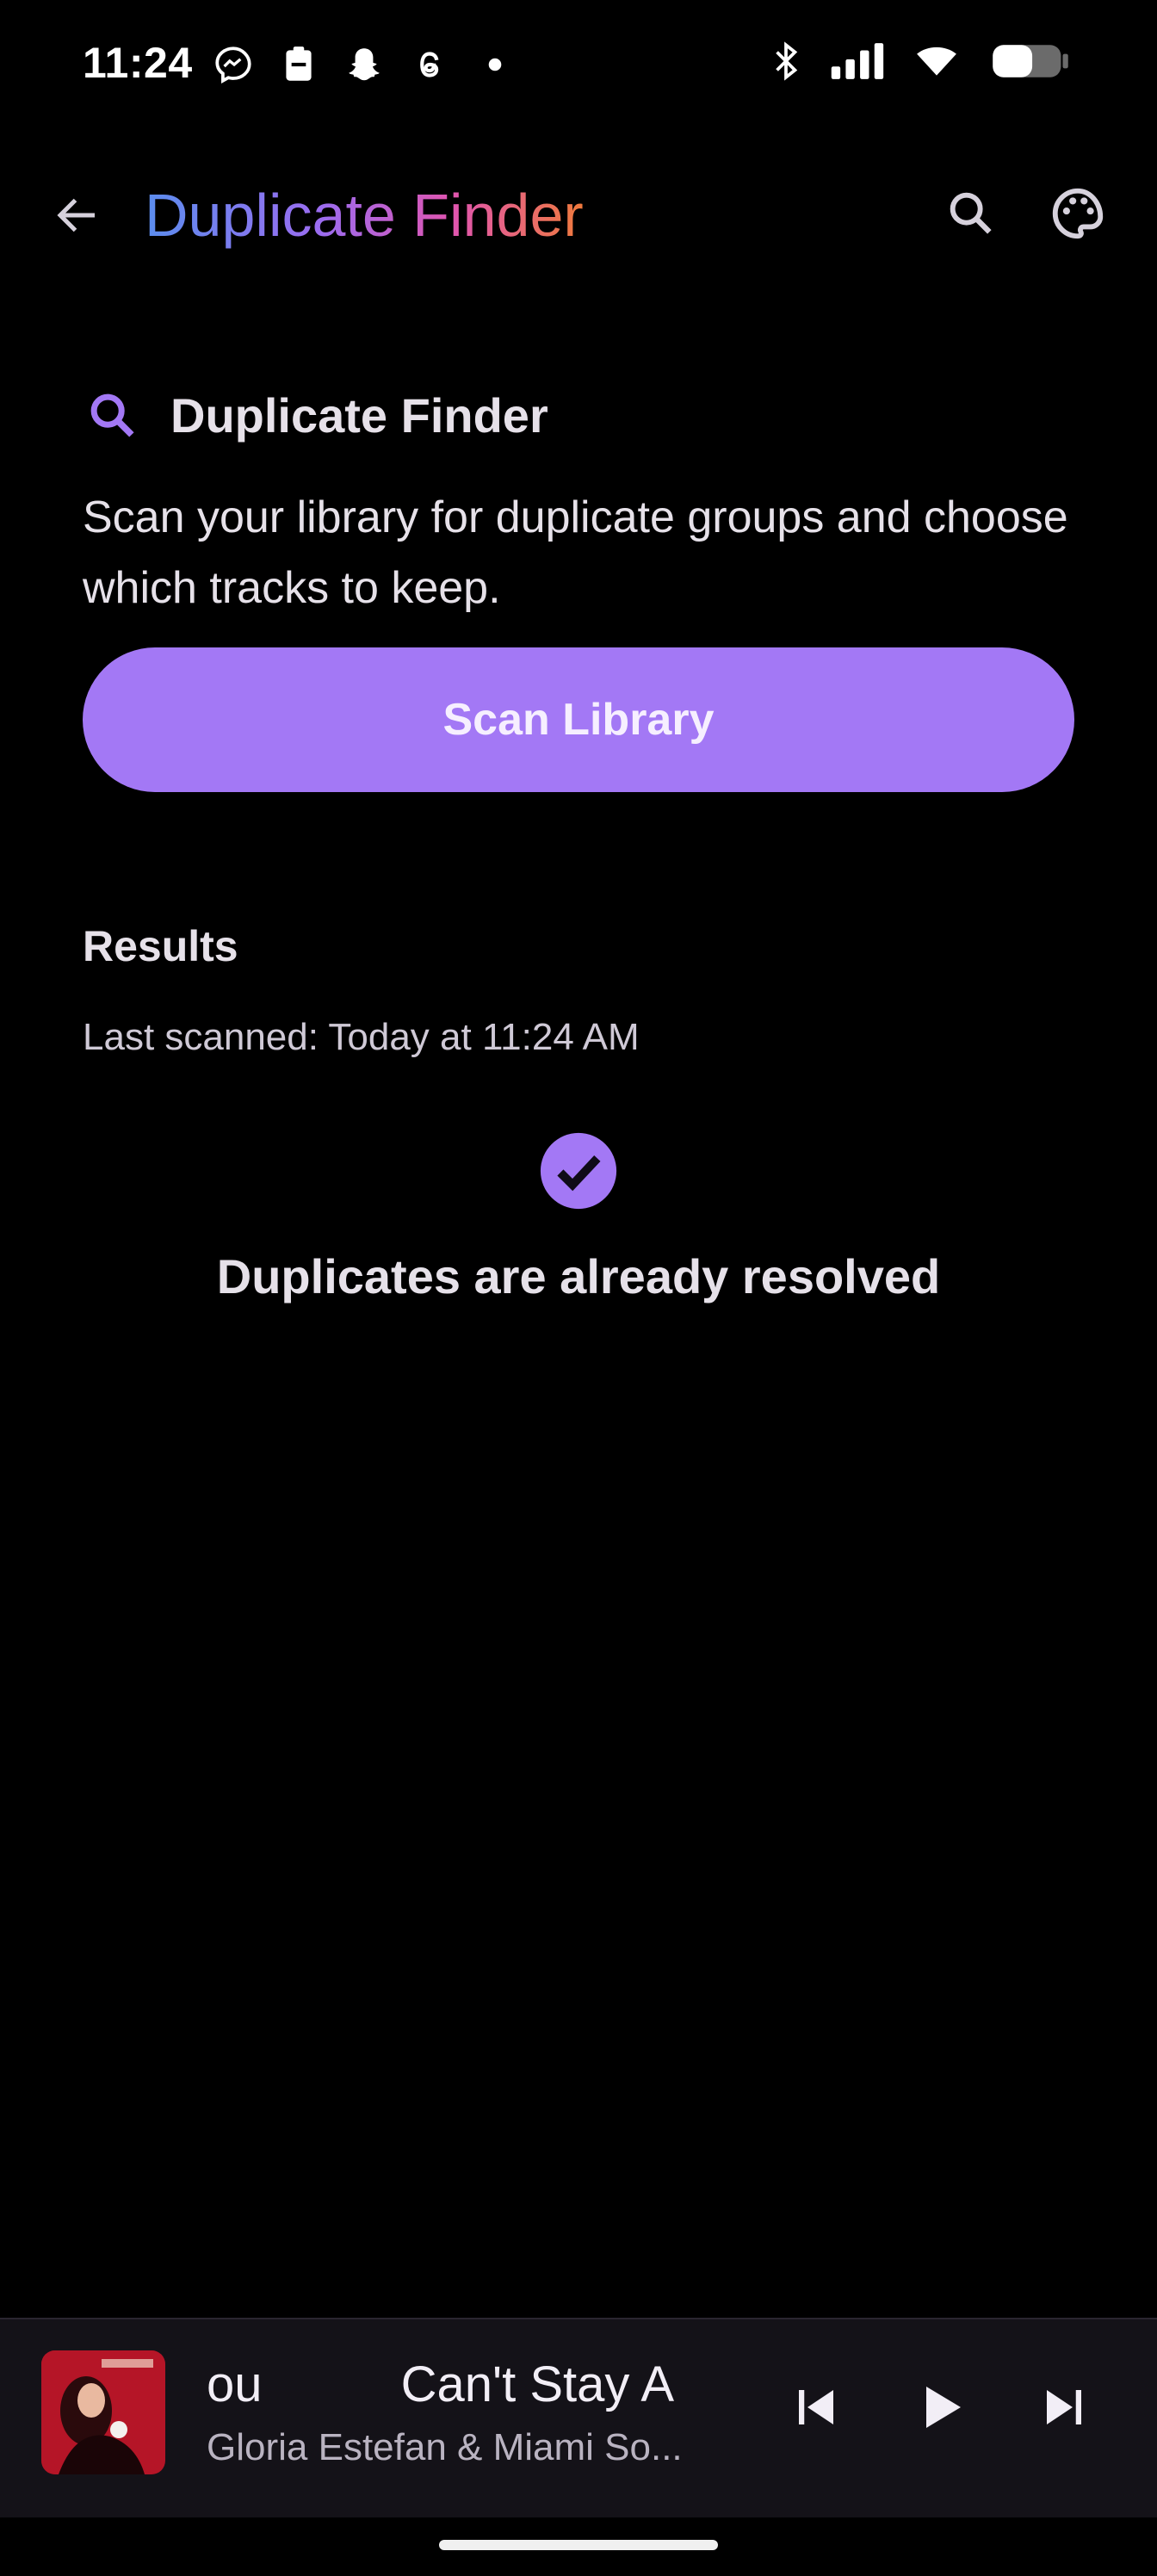 The image size is (1157, 2576). I want to click on check-circle-icon, so click(579, 1171).